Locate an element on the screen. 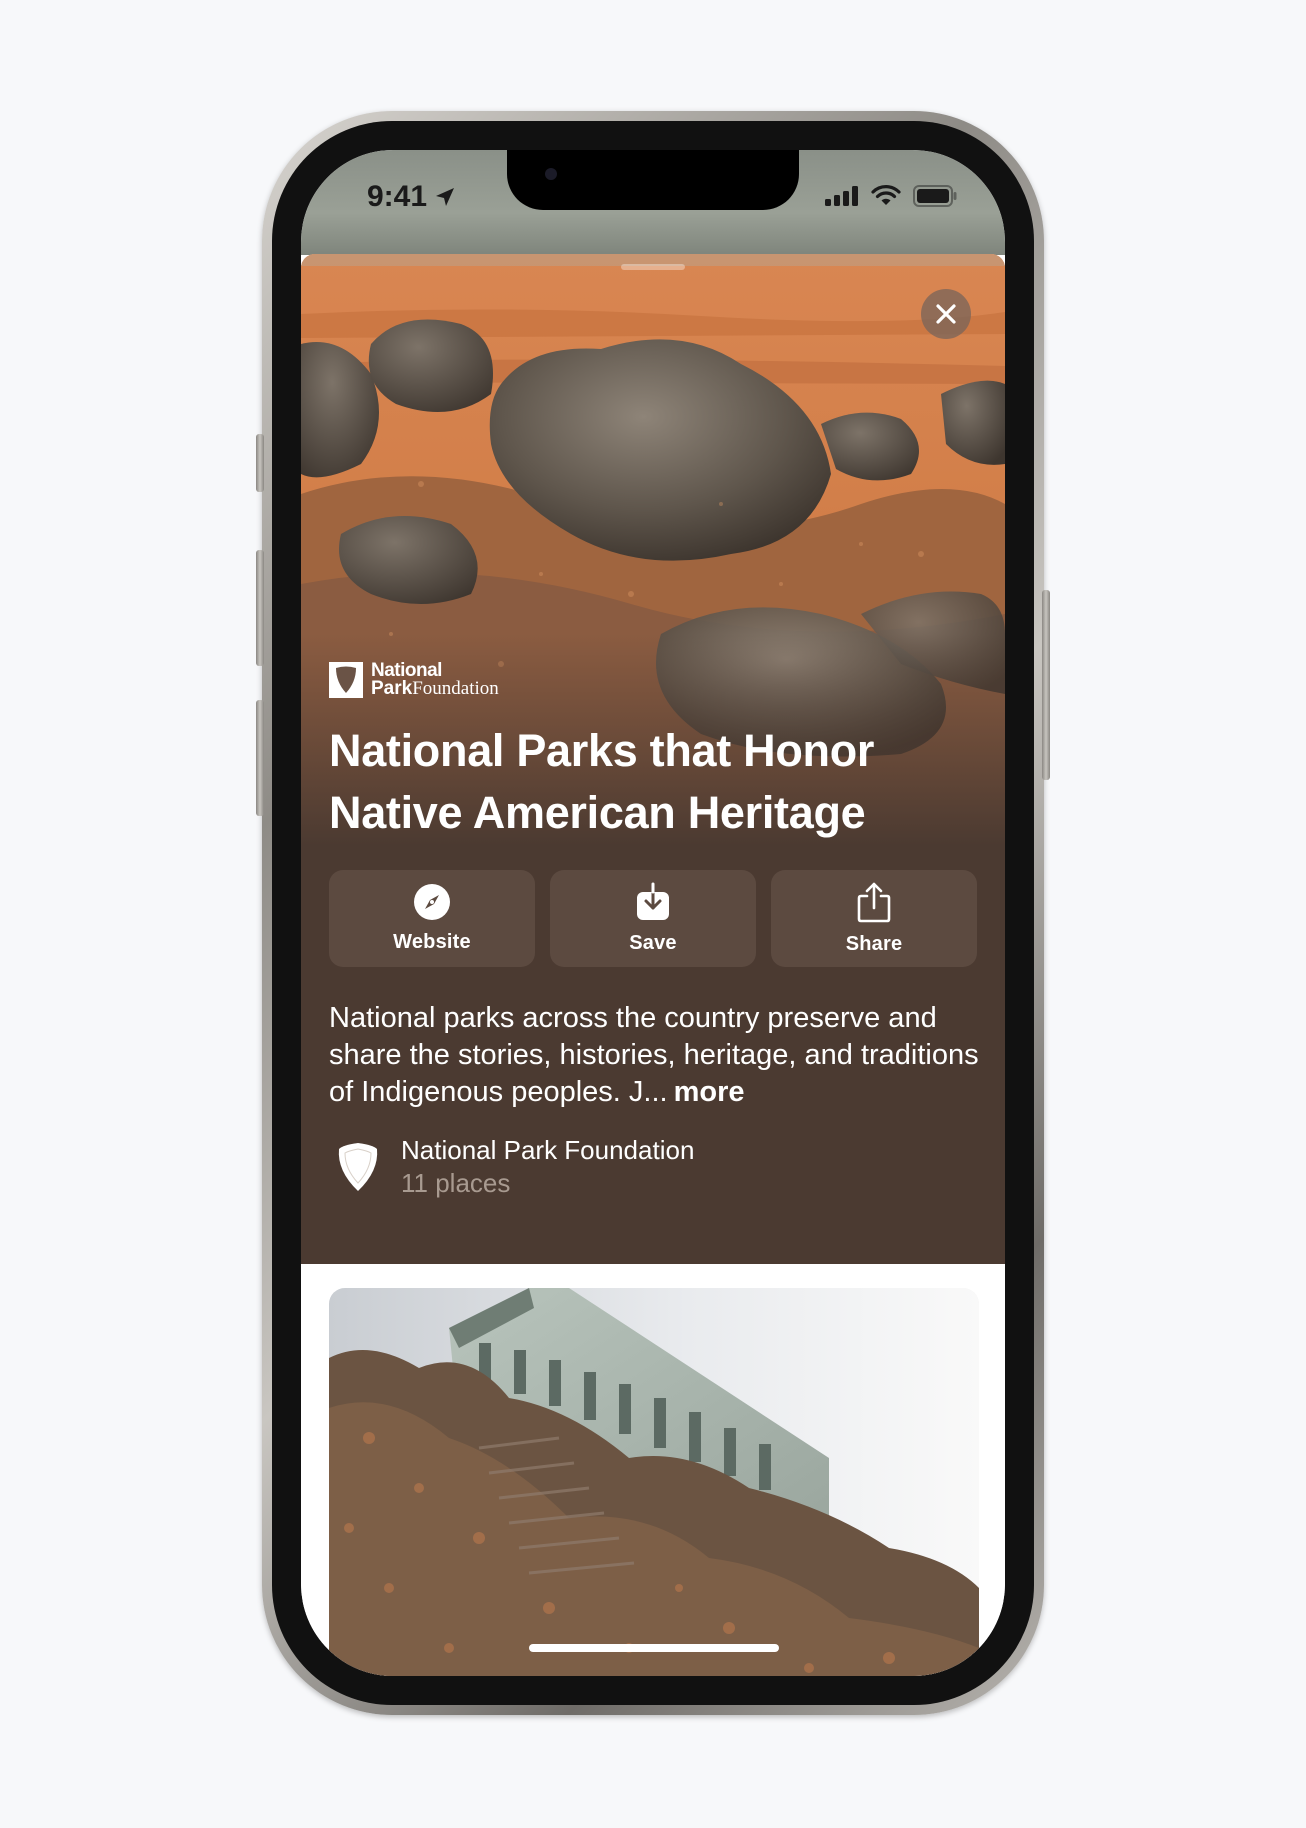 The width and height of the screenshot is (1306, 1828). share-button: Share is located at coordinates (874, 918).